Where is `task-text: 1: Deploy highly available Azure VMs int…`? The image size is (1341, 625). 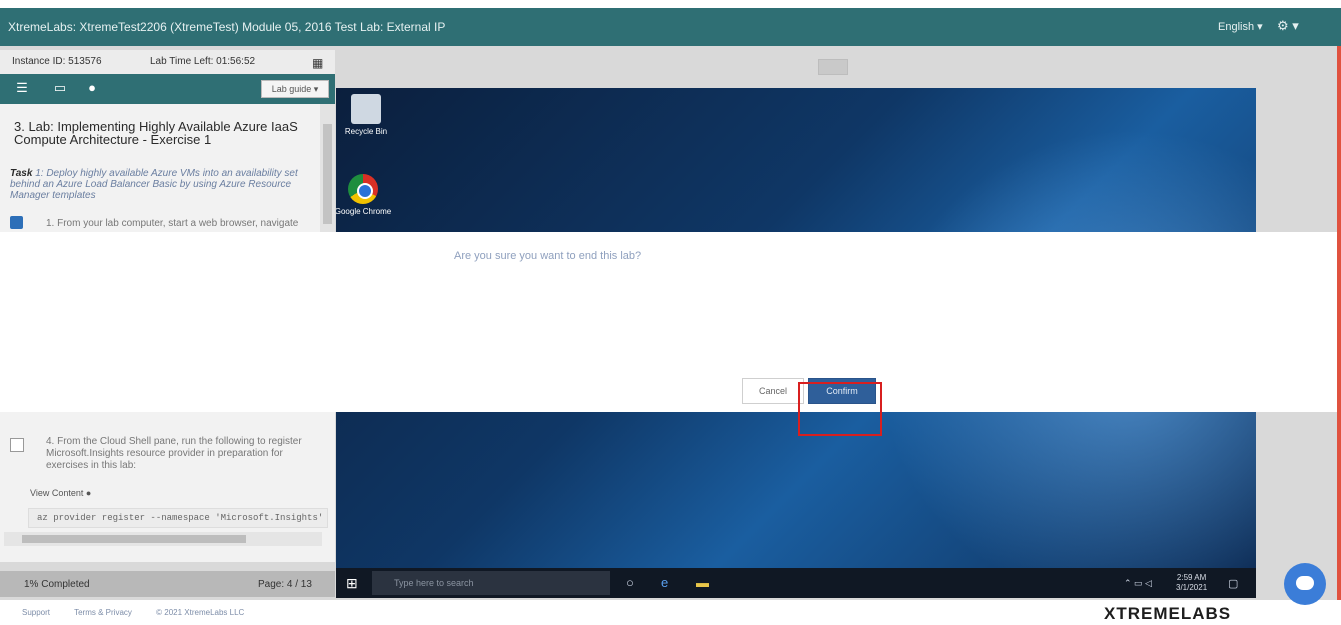 task-text: 1: Deploy highly available Azure VMs int… is located at coordinates (154, 184).